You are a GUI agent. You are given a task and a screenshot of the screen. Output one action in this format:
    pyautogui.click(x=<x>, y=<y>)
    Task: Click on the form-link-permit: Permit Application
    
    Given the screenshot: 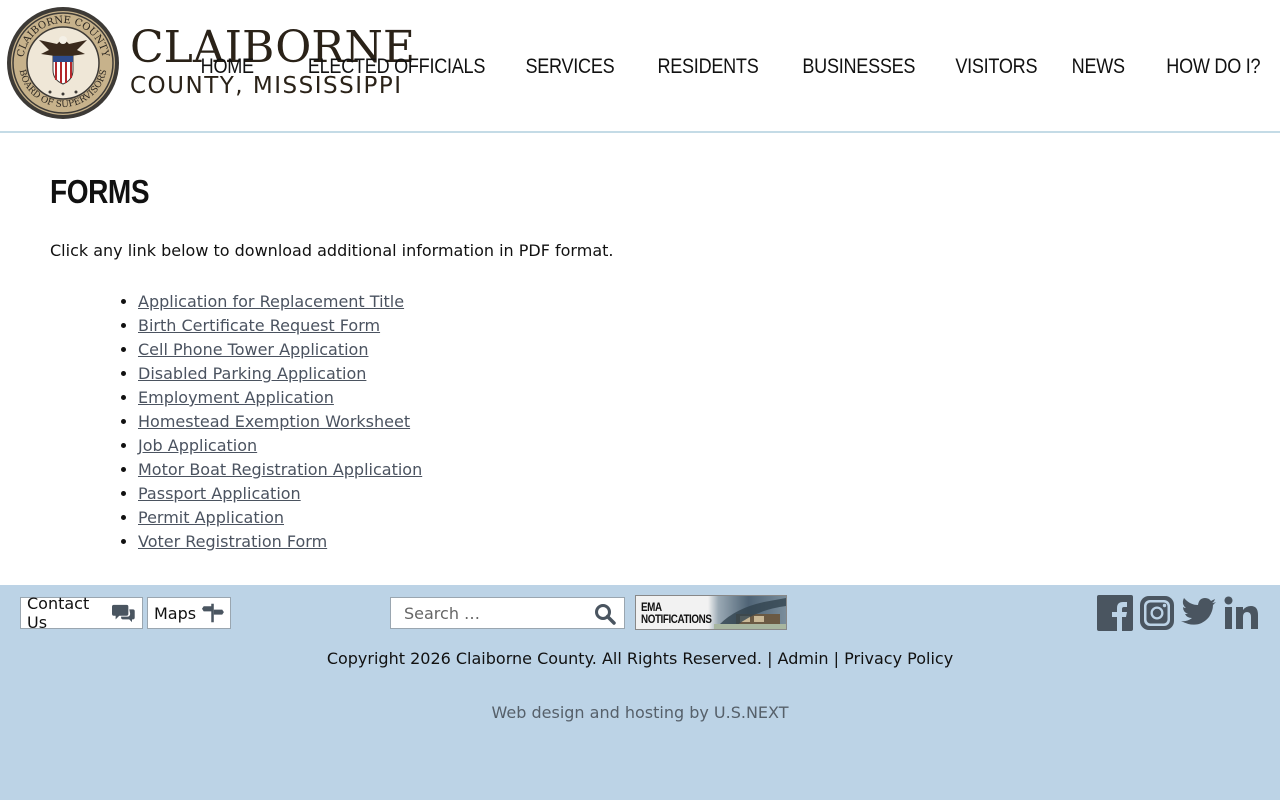 What is the action you would take?
    pyautogui.click(x=211, y=517)
    